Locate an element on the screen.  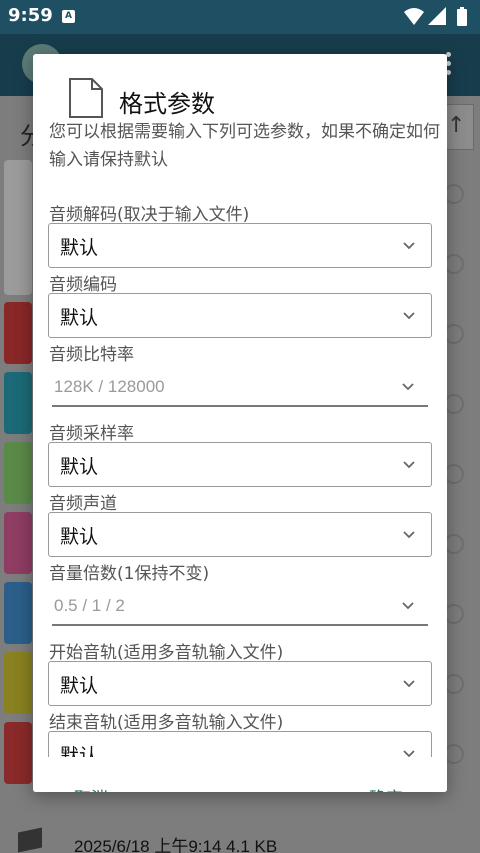
status-time: 9:59 is located at coordinates (30, 15).